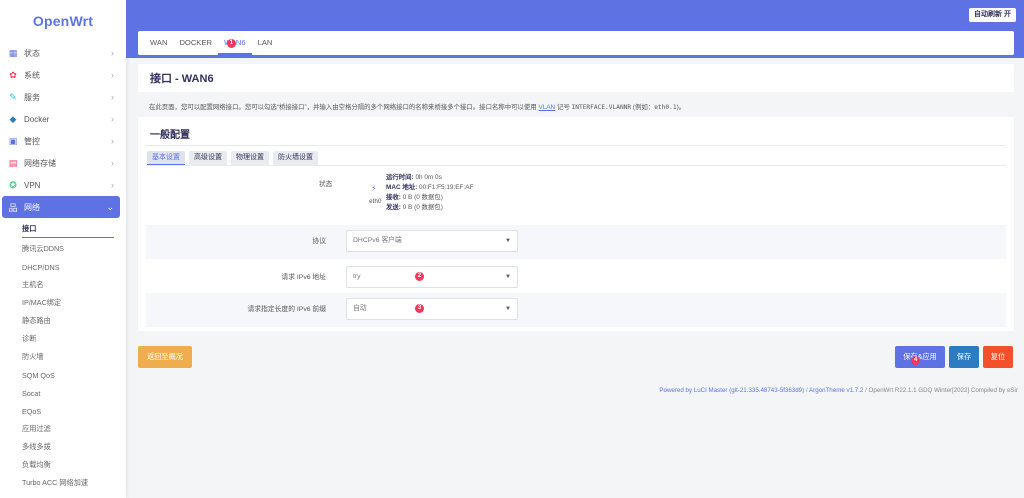 This screenshot has height=498, width=1024. I want to click on sidebar-item-docker: ◆ Docker ›, so click(63, 119).